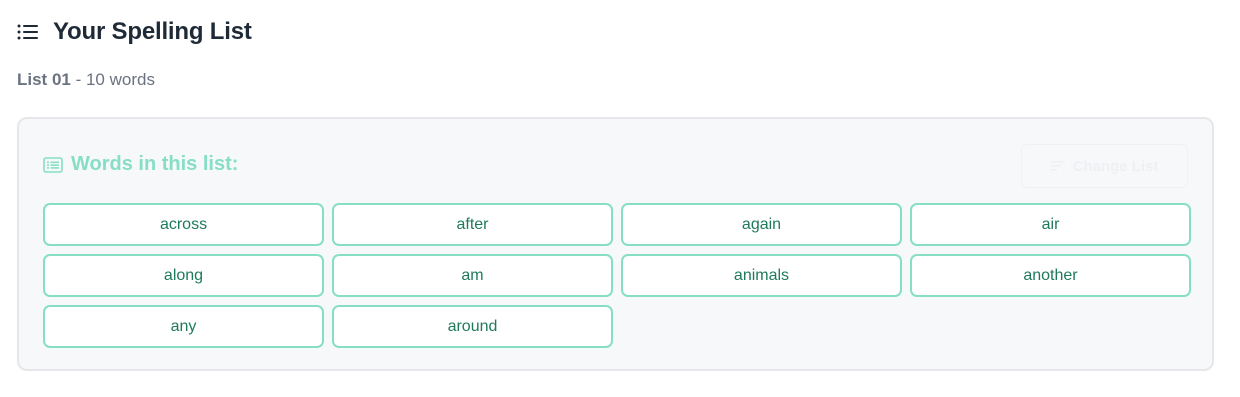 The height and width of the screenshot is (397, 1240). I want to click on panel-title: Words in this list:, so click(155, 164).